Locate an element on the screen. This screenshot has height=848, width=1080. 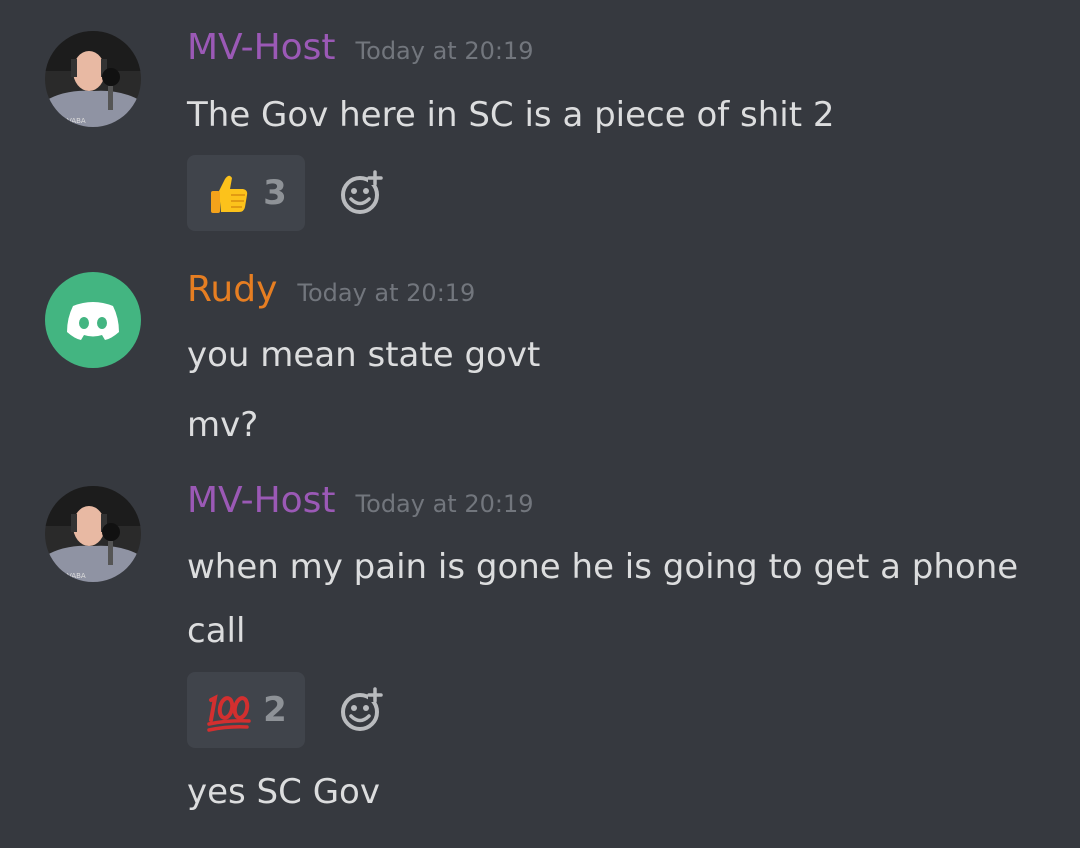
reaction-count: 2 is located at coordinates (275, 710).